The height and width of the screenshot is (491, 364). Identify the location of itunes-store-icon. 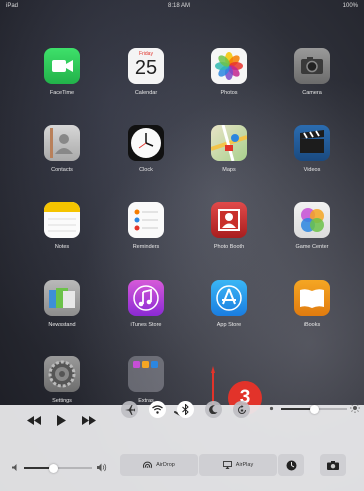
(146, 298).